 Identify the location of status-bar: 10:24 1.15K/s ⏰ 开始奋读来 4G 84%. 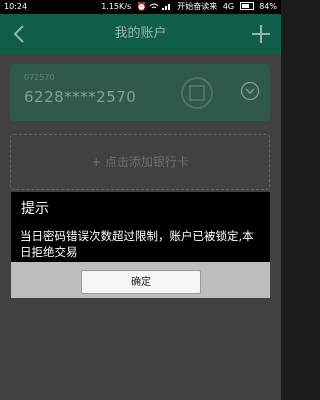
(140, 7).